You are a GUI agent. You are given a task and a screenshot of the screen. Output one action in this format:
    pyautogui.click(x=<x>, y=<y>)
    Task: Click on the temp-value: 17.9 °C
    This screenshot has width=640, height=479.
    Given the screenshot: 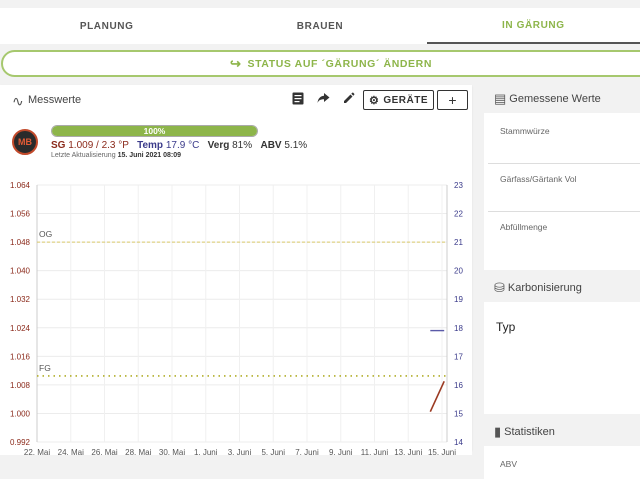 What is the action you would take?
    pyautogui.click(x=182, y=145)
    